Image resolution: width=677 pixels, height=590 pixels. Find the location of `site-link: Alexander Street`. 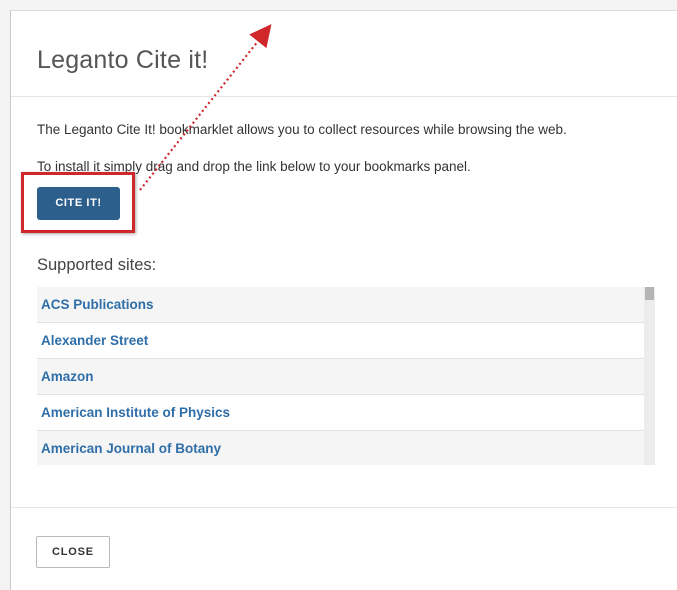

site-link: Alexander Street is located at coordinates (340, 341).